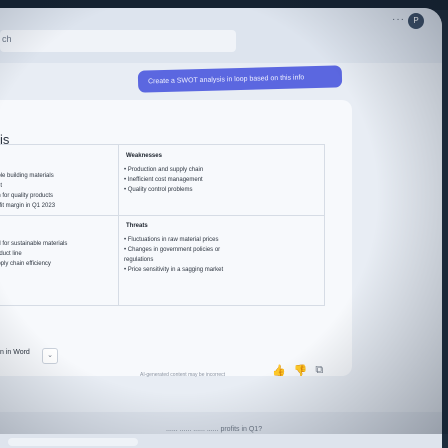 The height and width of the screenshot is (448, 448). What do you see at coordinates (398, 19) in the screenshot?
I see `more-options-icon: ···` at bounding box center [398, 19].